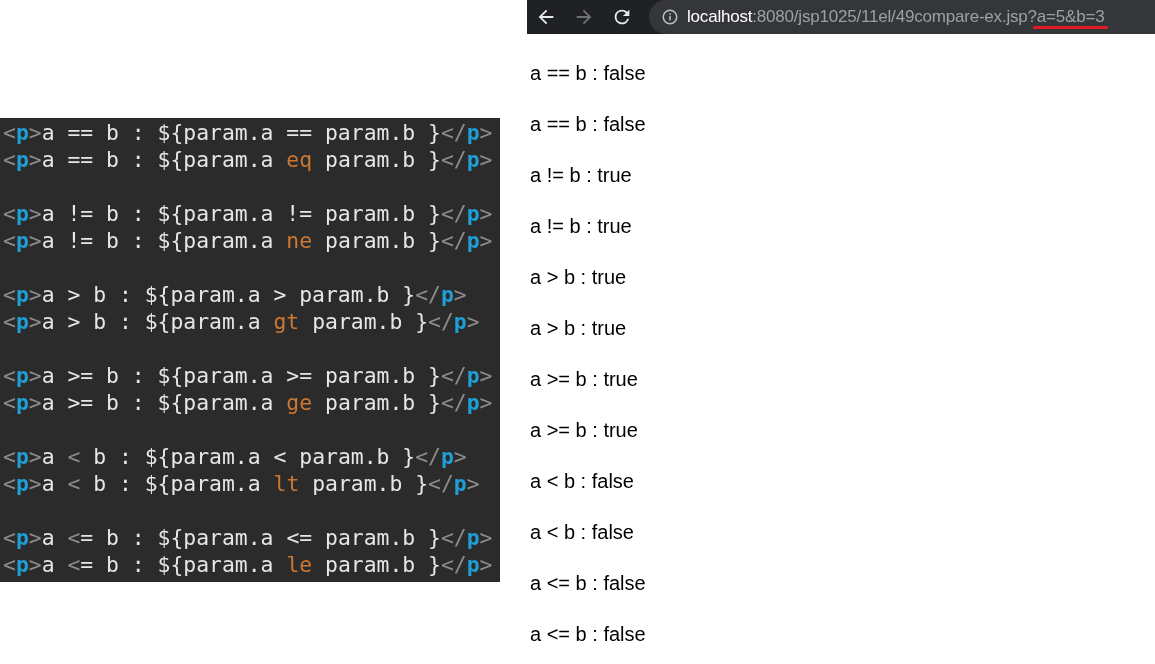 The width and height of the screenshot is (1155, 664). What do you see at coordinates (241, 321) in the screenshot?
I see `code-line: <p>a > b : ${param.a gt param.b }</p>` at bounding box center [241, 321].